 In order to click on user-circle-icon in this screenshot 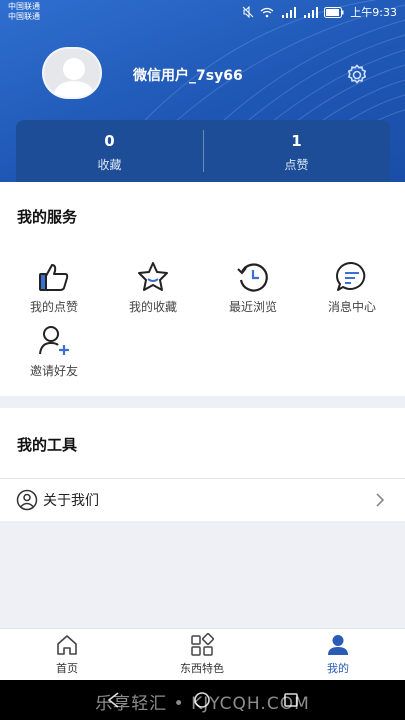, I will do `click(27, 500)`.